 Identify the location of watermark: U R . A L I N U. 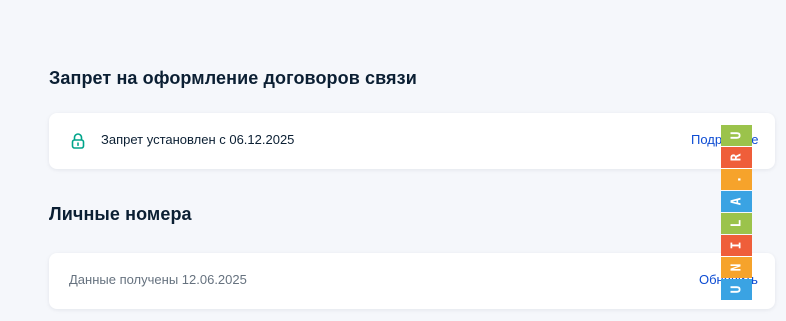
(736, 212).